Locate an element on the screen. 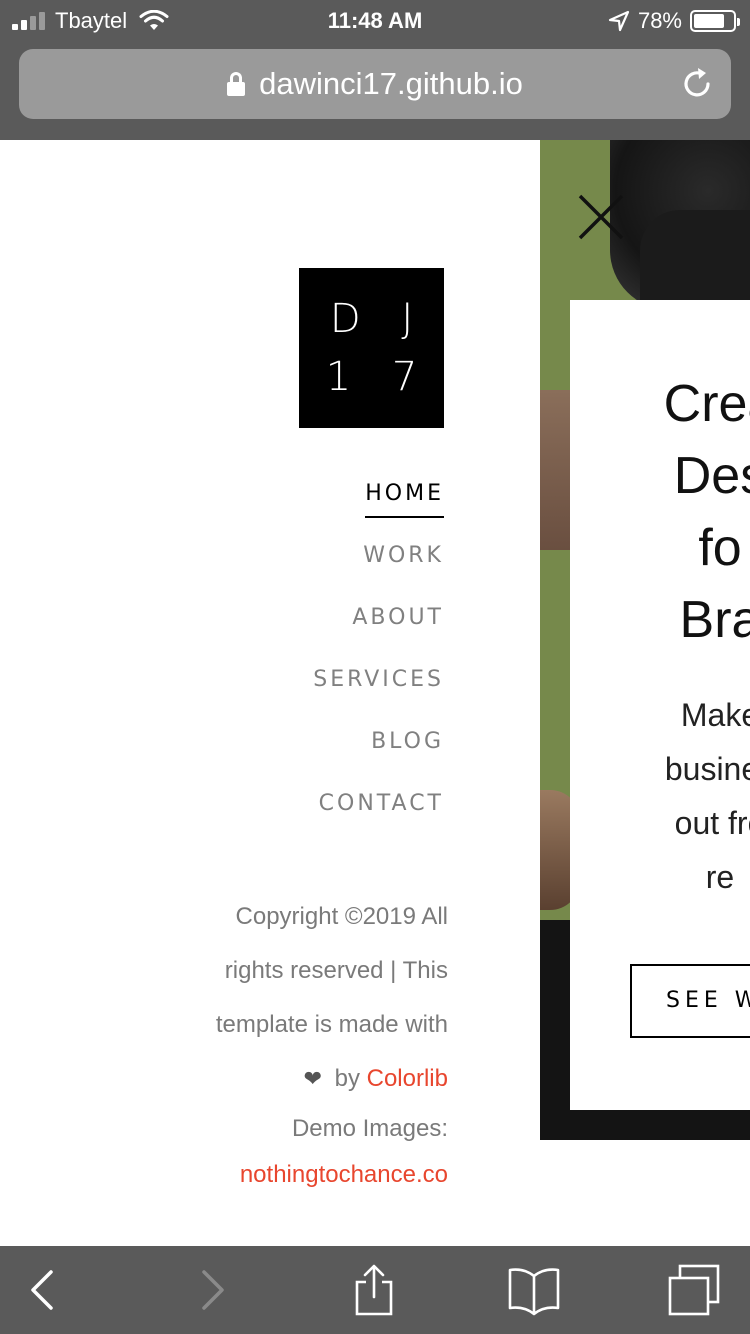  chevron-left-icon is located at coordinates (43, 1290).